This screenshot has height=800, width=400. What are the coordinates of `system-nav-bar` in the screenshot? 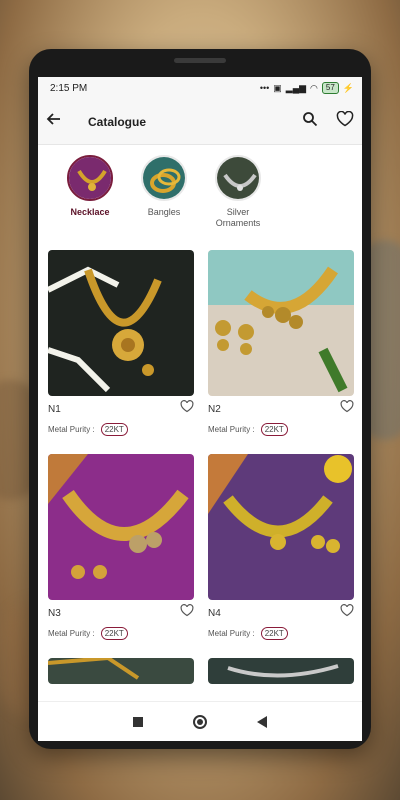 It's located at (200, 721).